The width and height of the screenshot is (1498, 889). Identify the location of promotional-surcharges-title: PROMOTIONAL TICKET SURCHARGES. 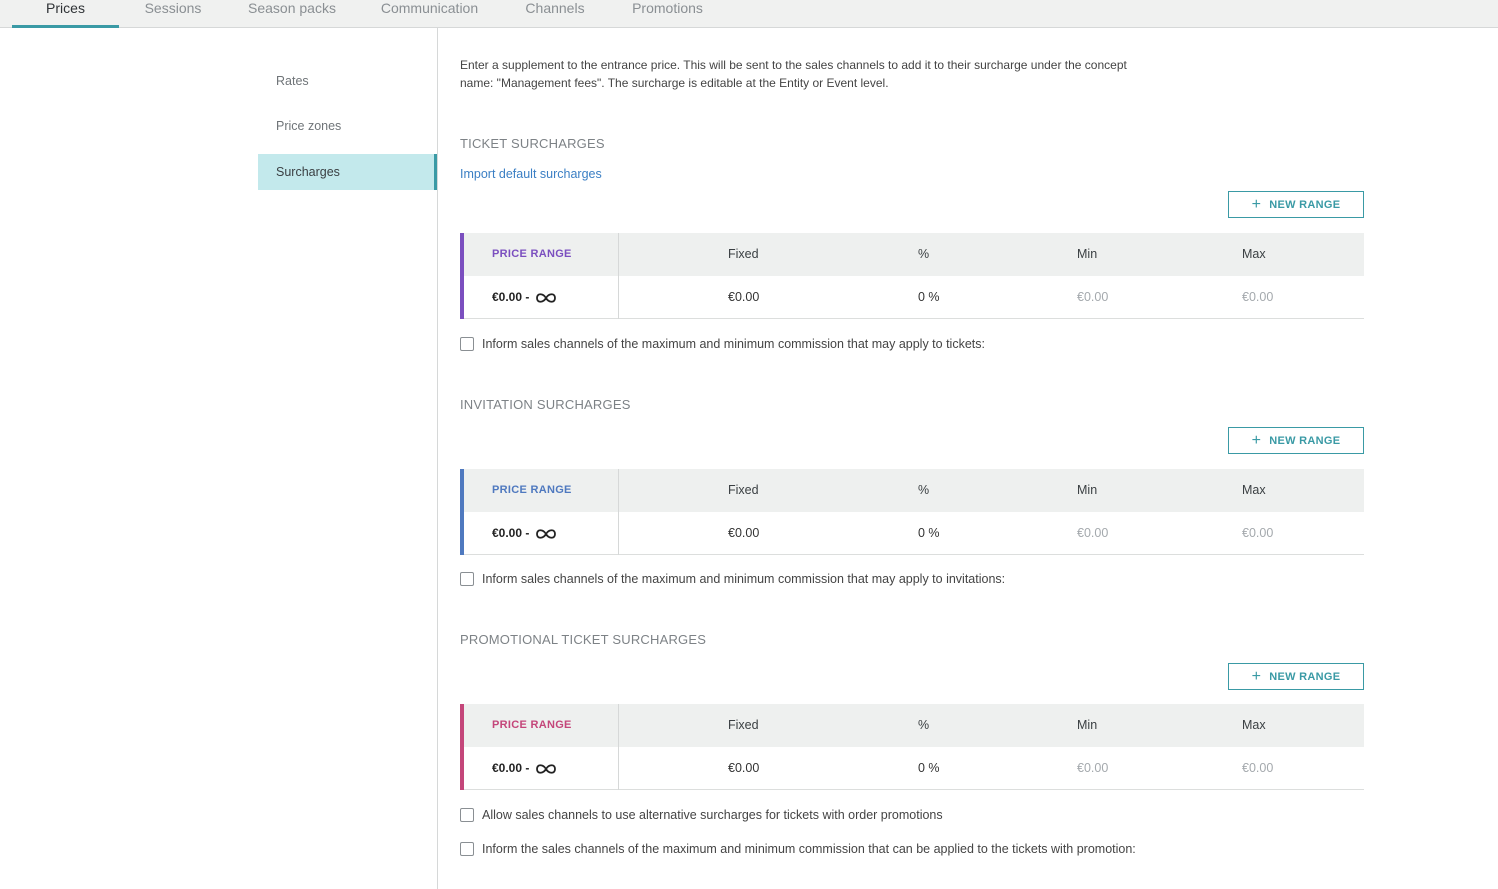
(583, 639).